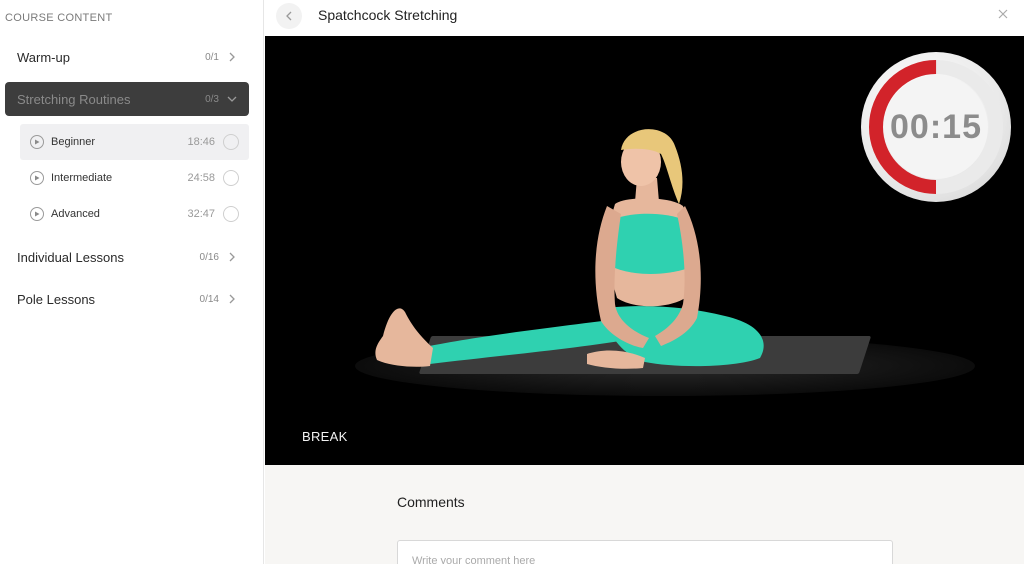  What do you see at coordinates (75, 214) in the screenshot?
I see `lesson-label: Advanced` at bounding box center [75, 214].